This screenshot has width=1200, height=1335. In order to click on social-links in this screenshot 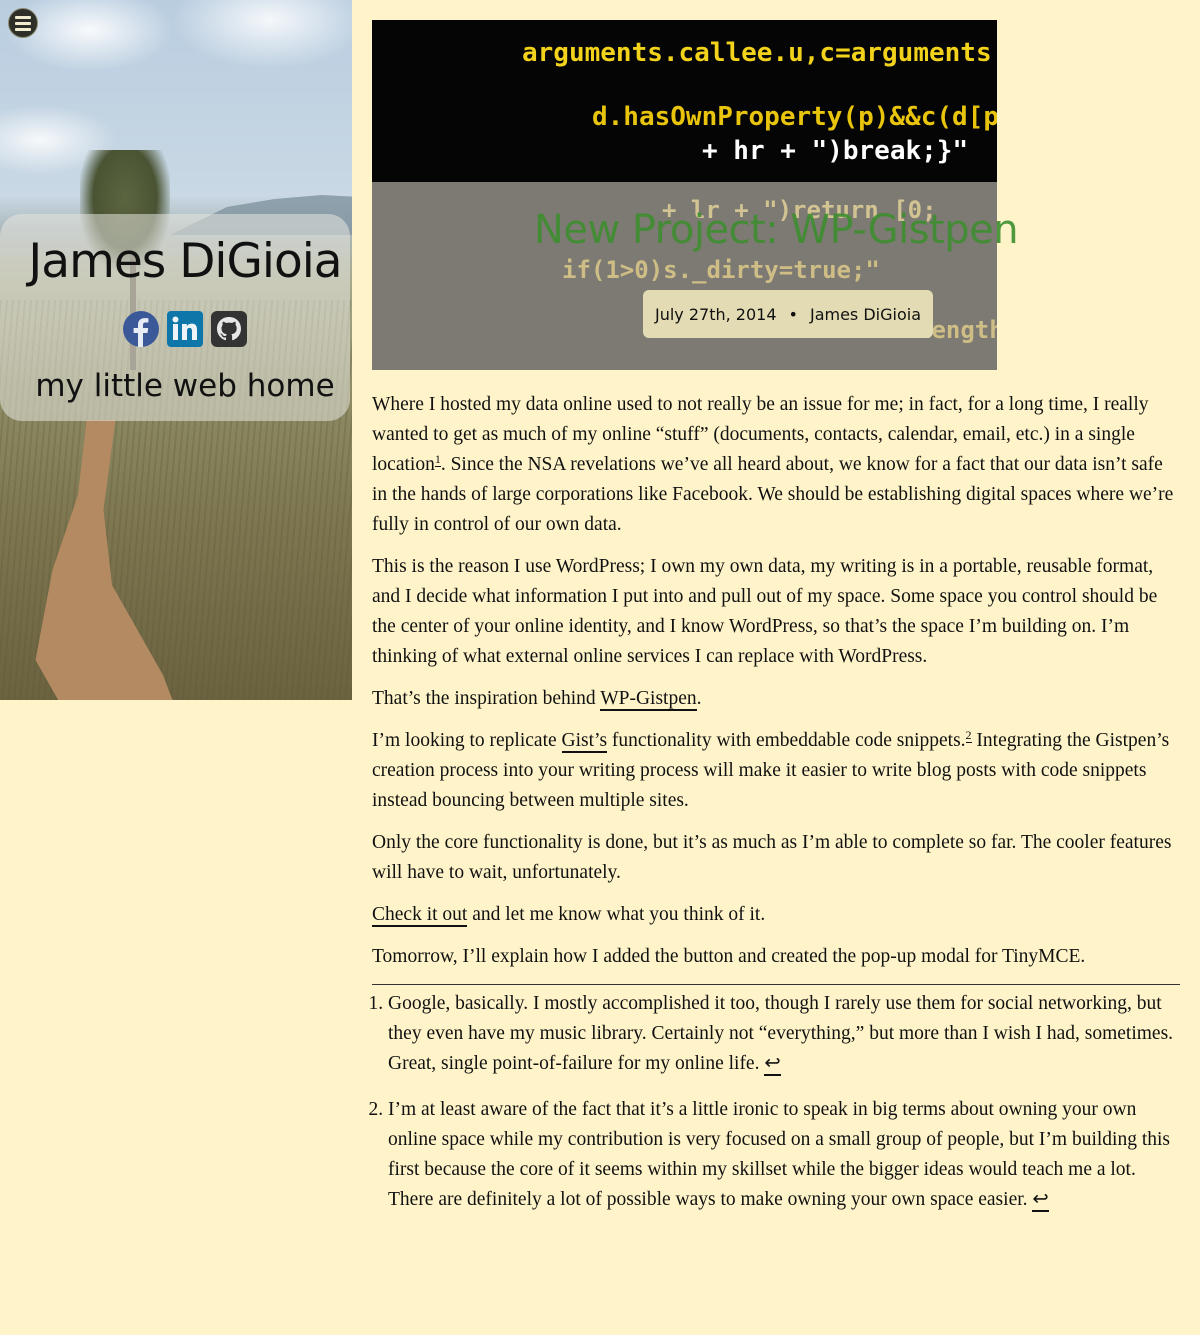, I will do `click(175, 329)`.